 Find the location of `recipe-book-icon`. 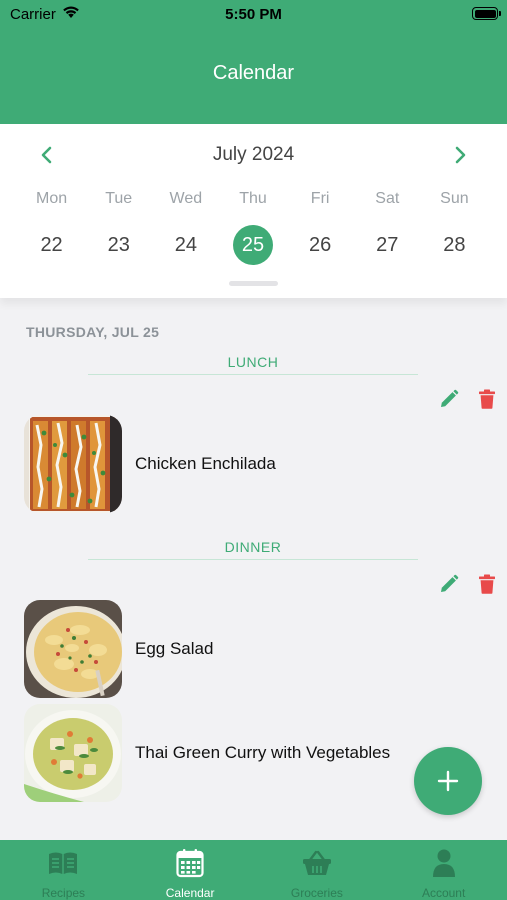

recipe-book-icon is located at coordinates (63, 863).